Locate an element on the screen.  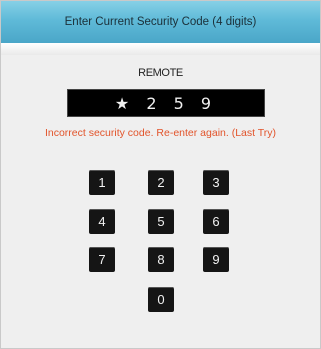
dialog-title: Enter Current Security Code (4 digits) is located at coordinates (160, 22).